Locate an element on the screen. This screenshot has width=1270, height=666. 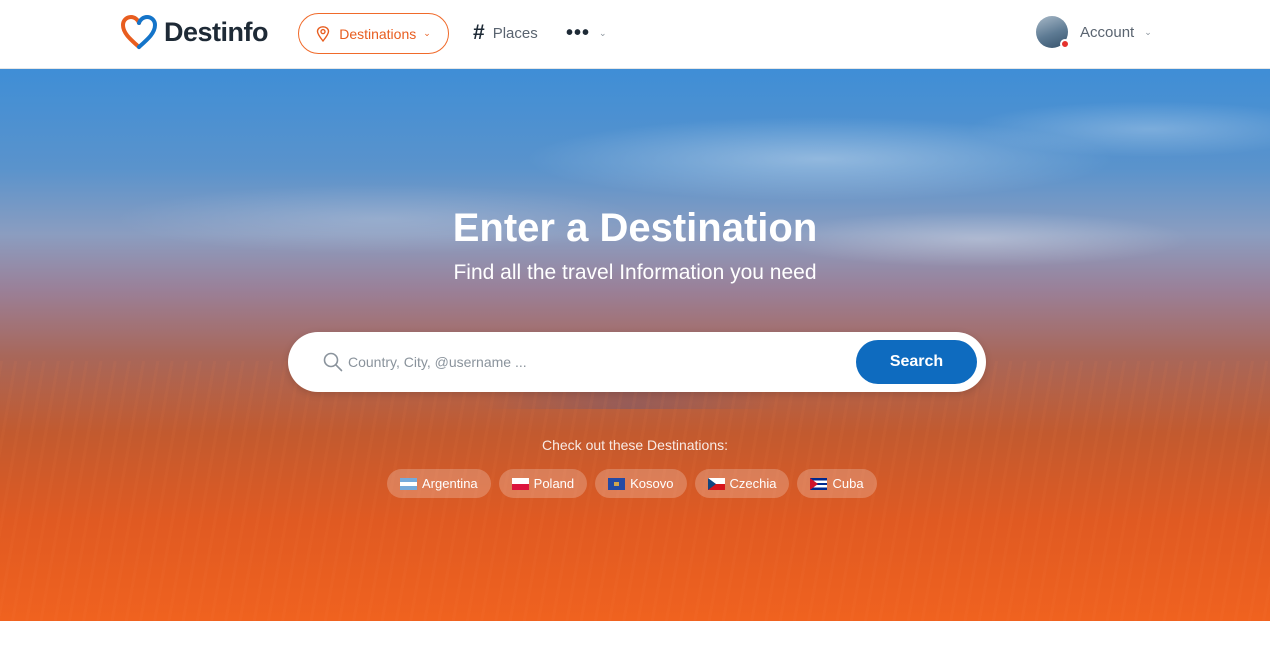
nav-destinations-button: Destinations ⌄ is located at coordinates (373, 33).